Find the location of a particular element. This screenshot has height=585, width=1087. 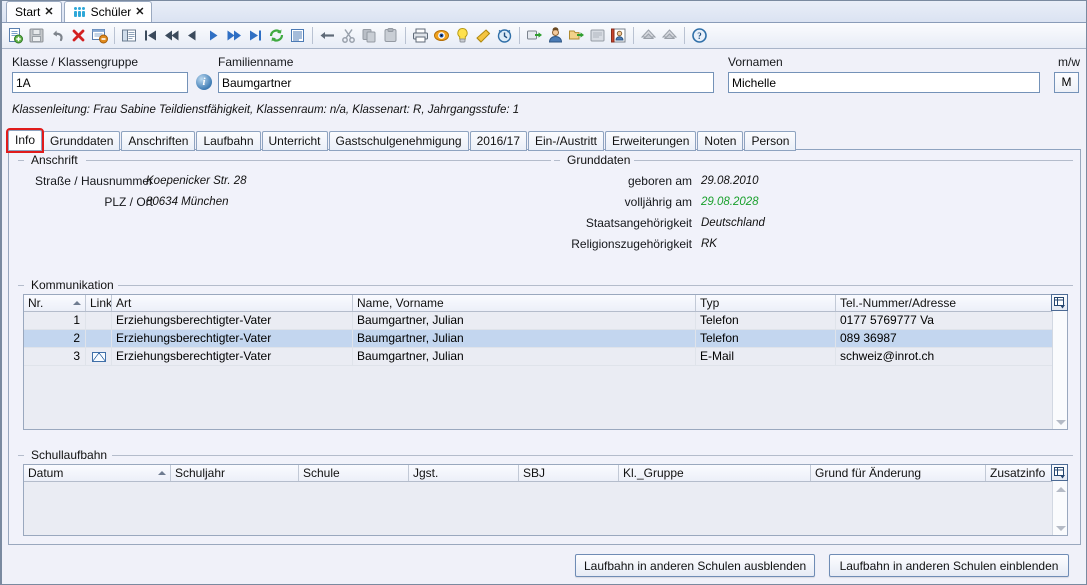

col-schuljahr: Schuljahr is located at coordinates (235, 473).